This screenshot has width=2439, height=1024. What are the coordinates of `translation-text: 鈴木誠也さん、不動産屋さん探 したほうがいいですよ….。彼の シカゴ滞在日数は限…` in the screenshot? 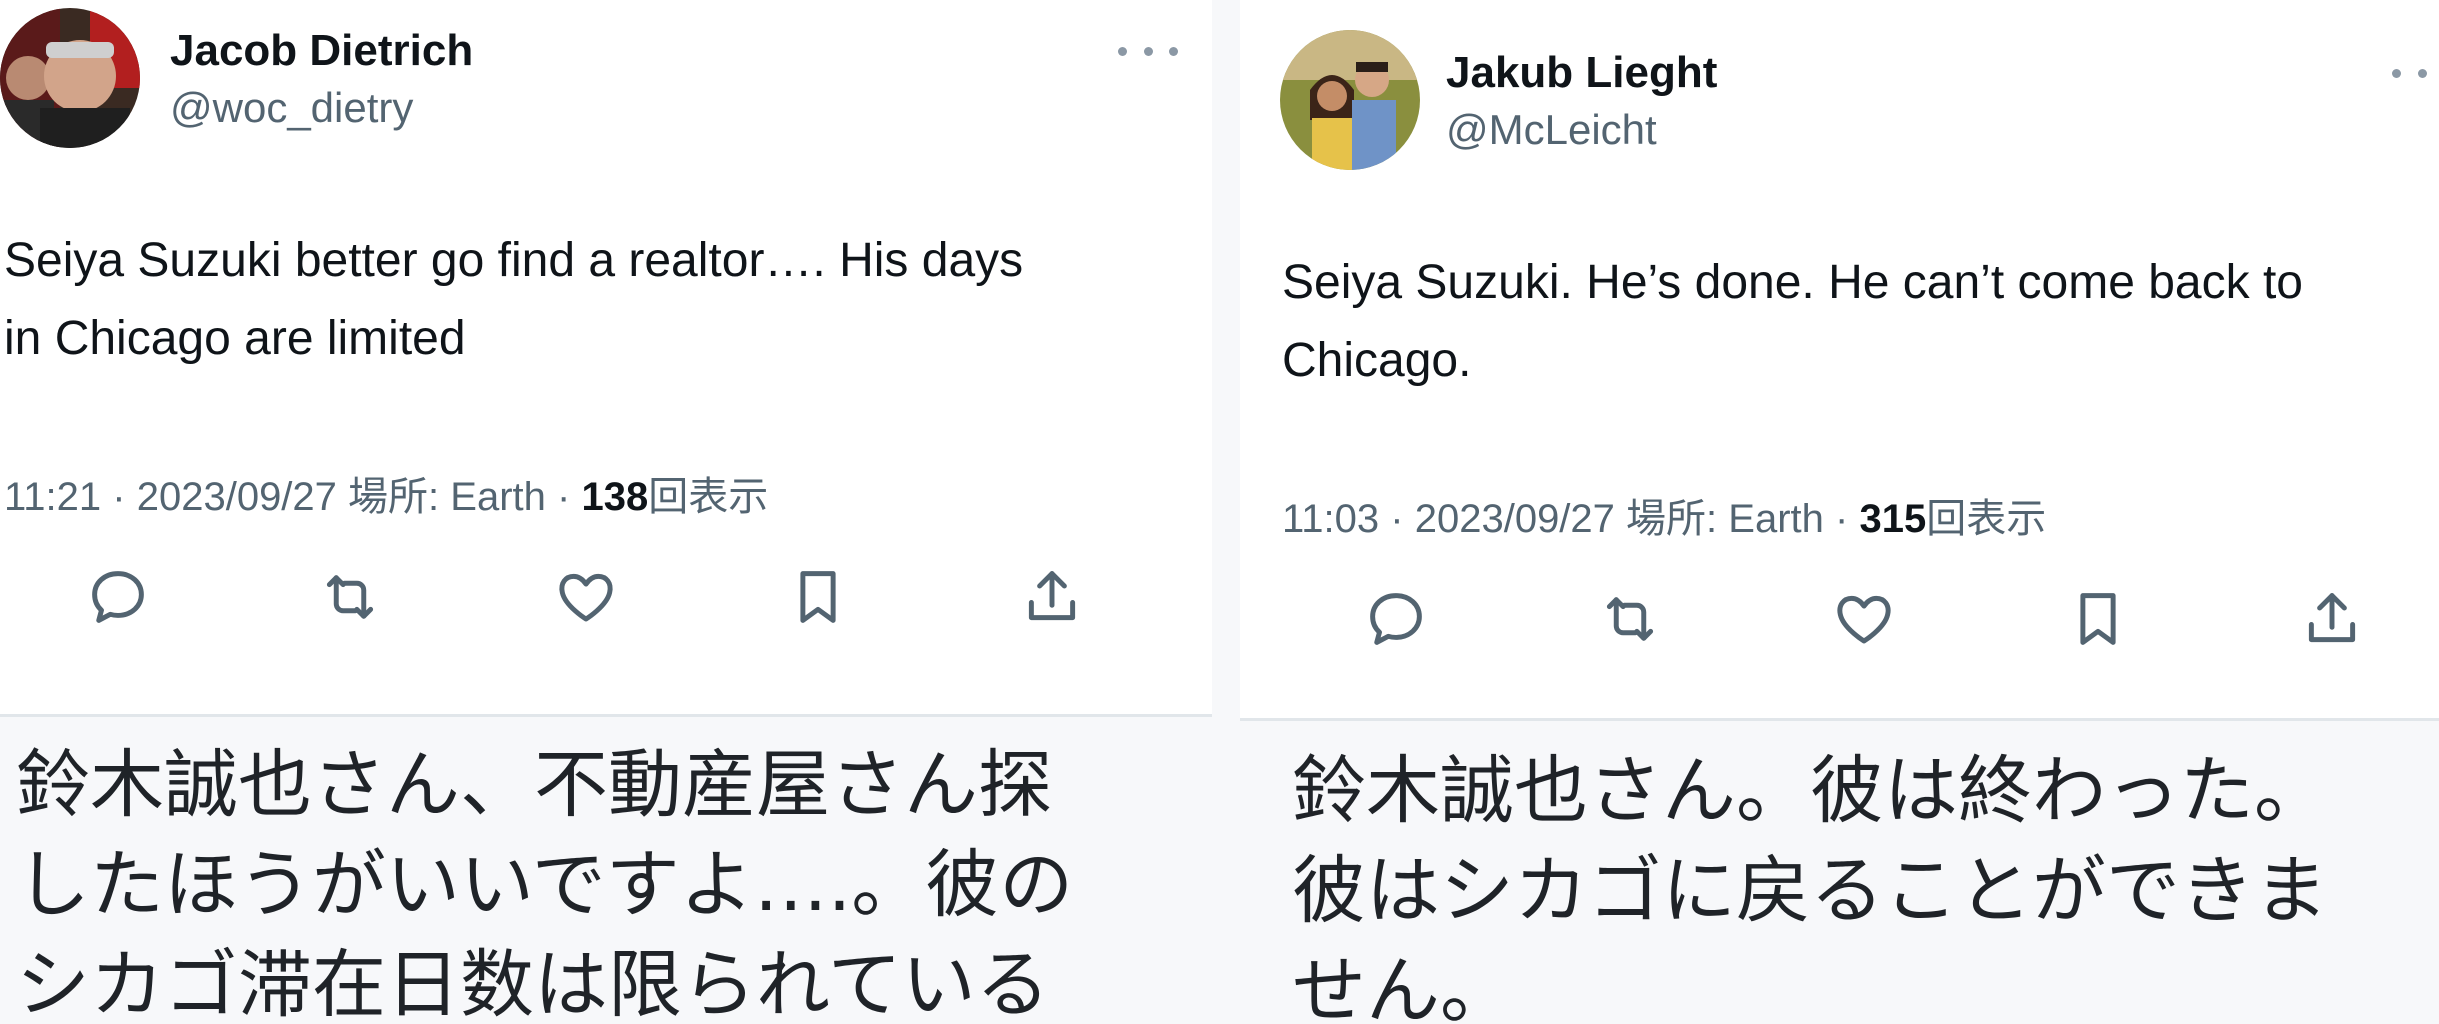 It's located at (544, 879).